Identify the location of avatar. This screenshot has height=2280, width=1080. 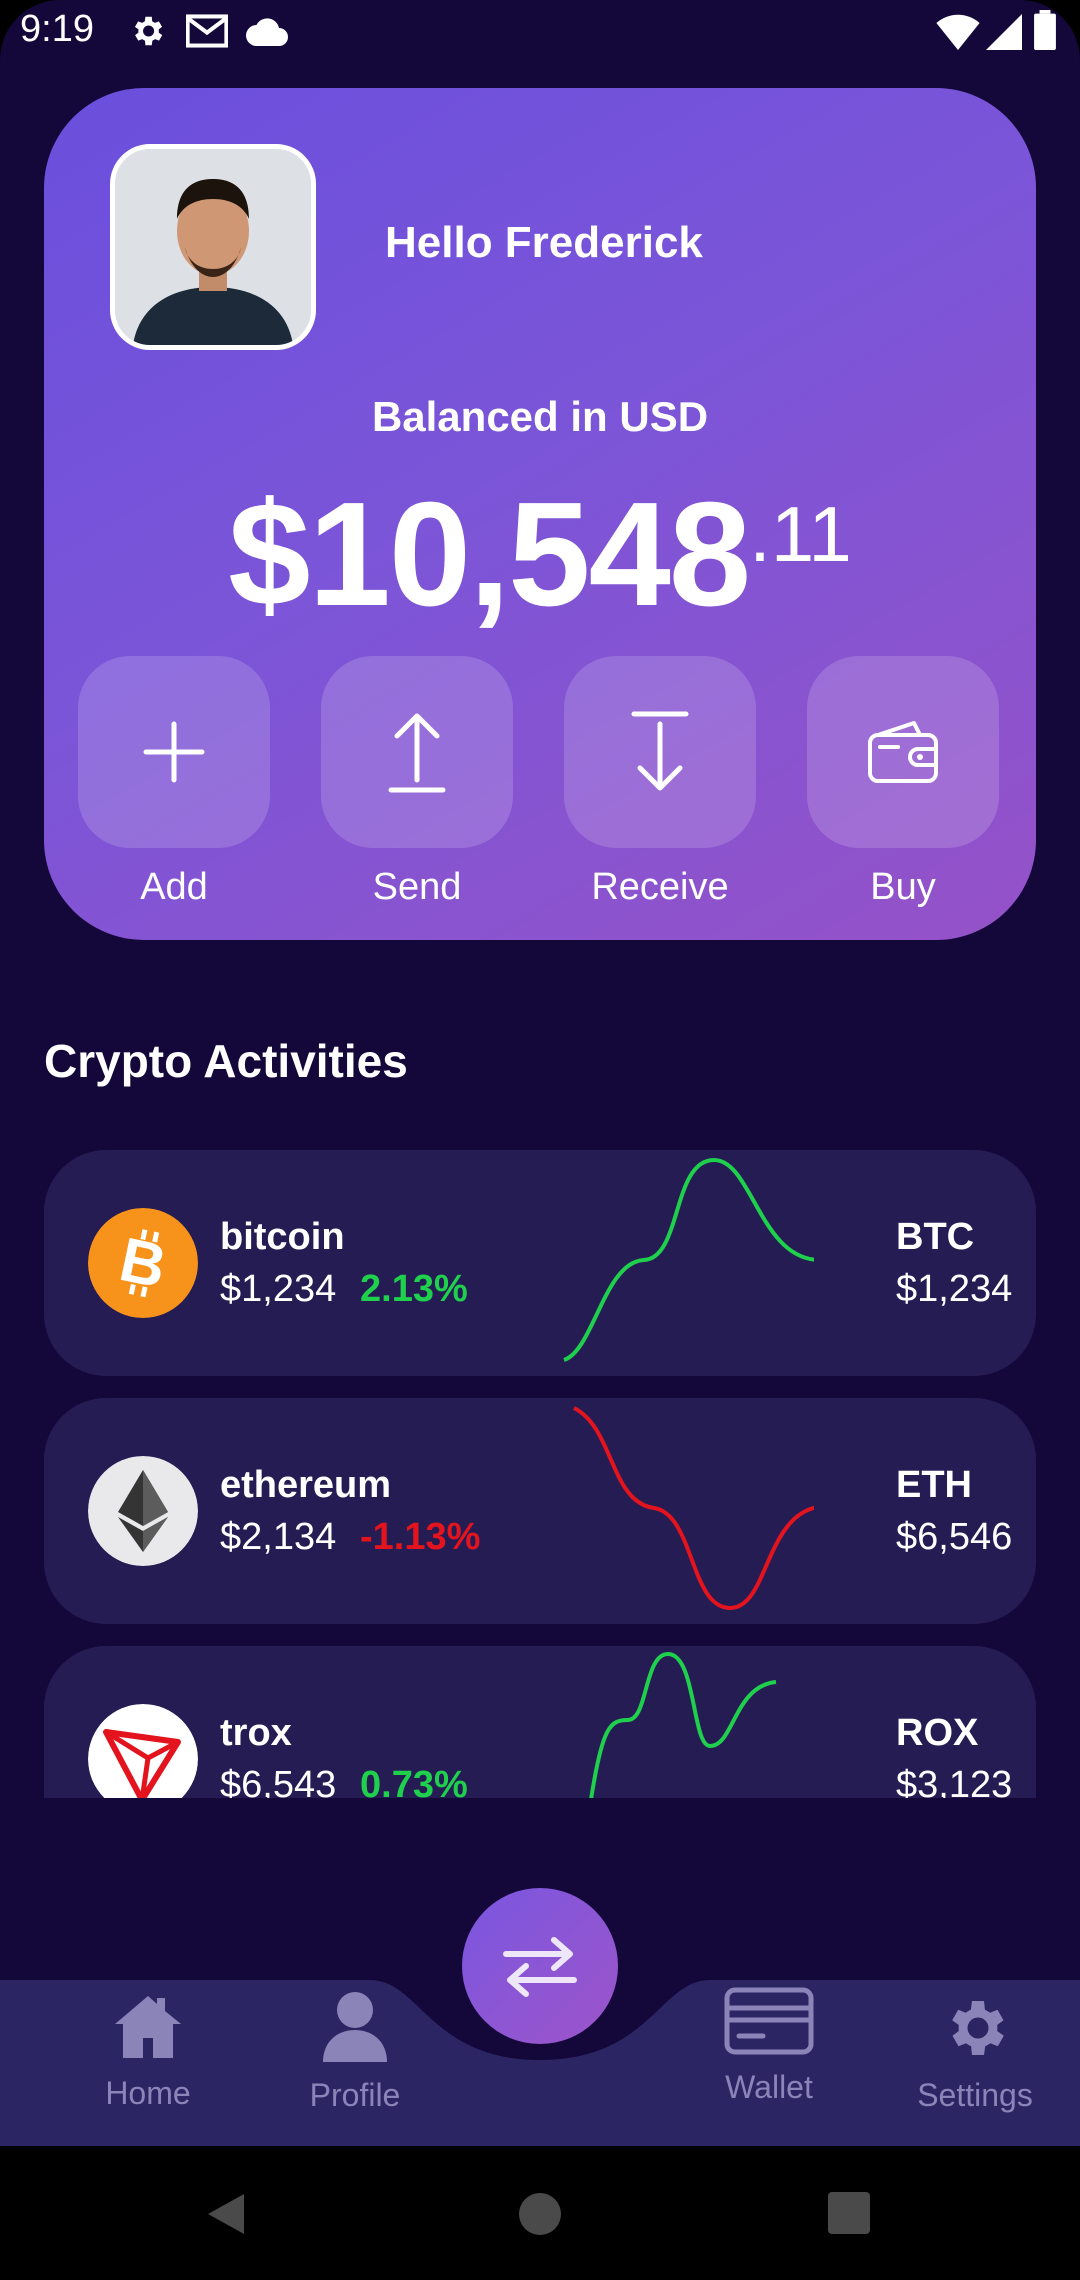
(213, 247).